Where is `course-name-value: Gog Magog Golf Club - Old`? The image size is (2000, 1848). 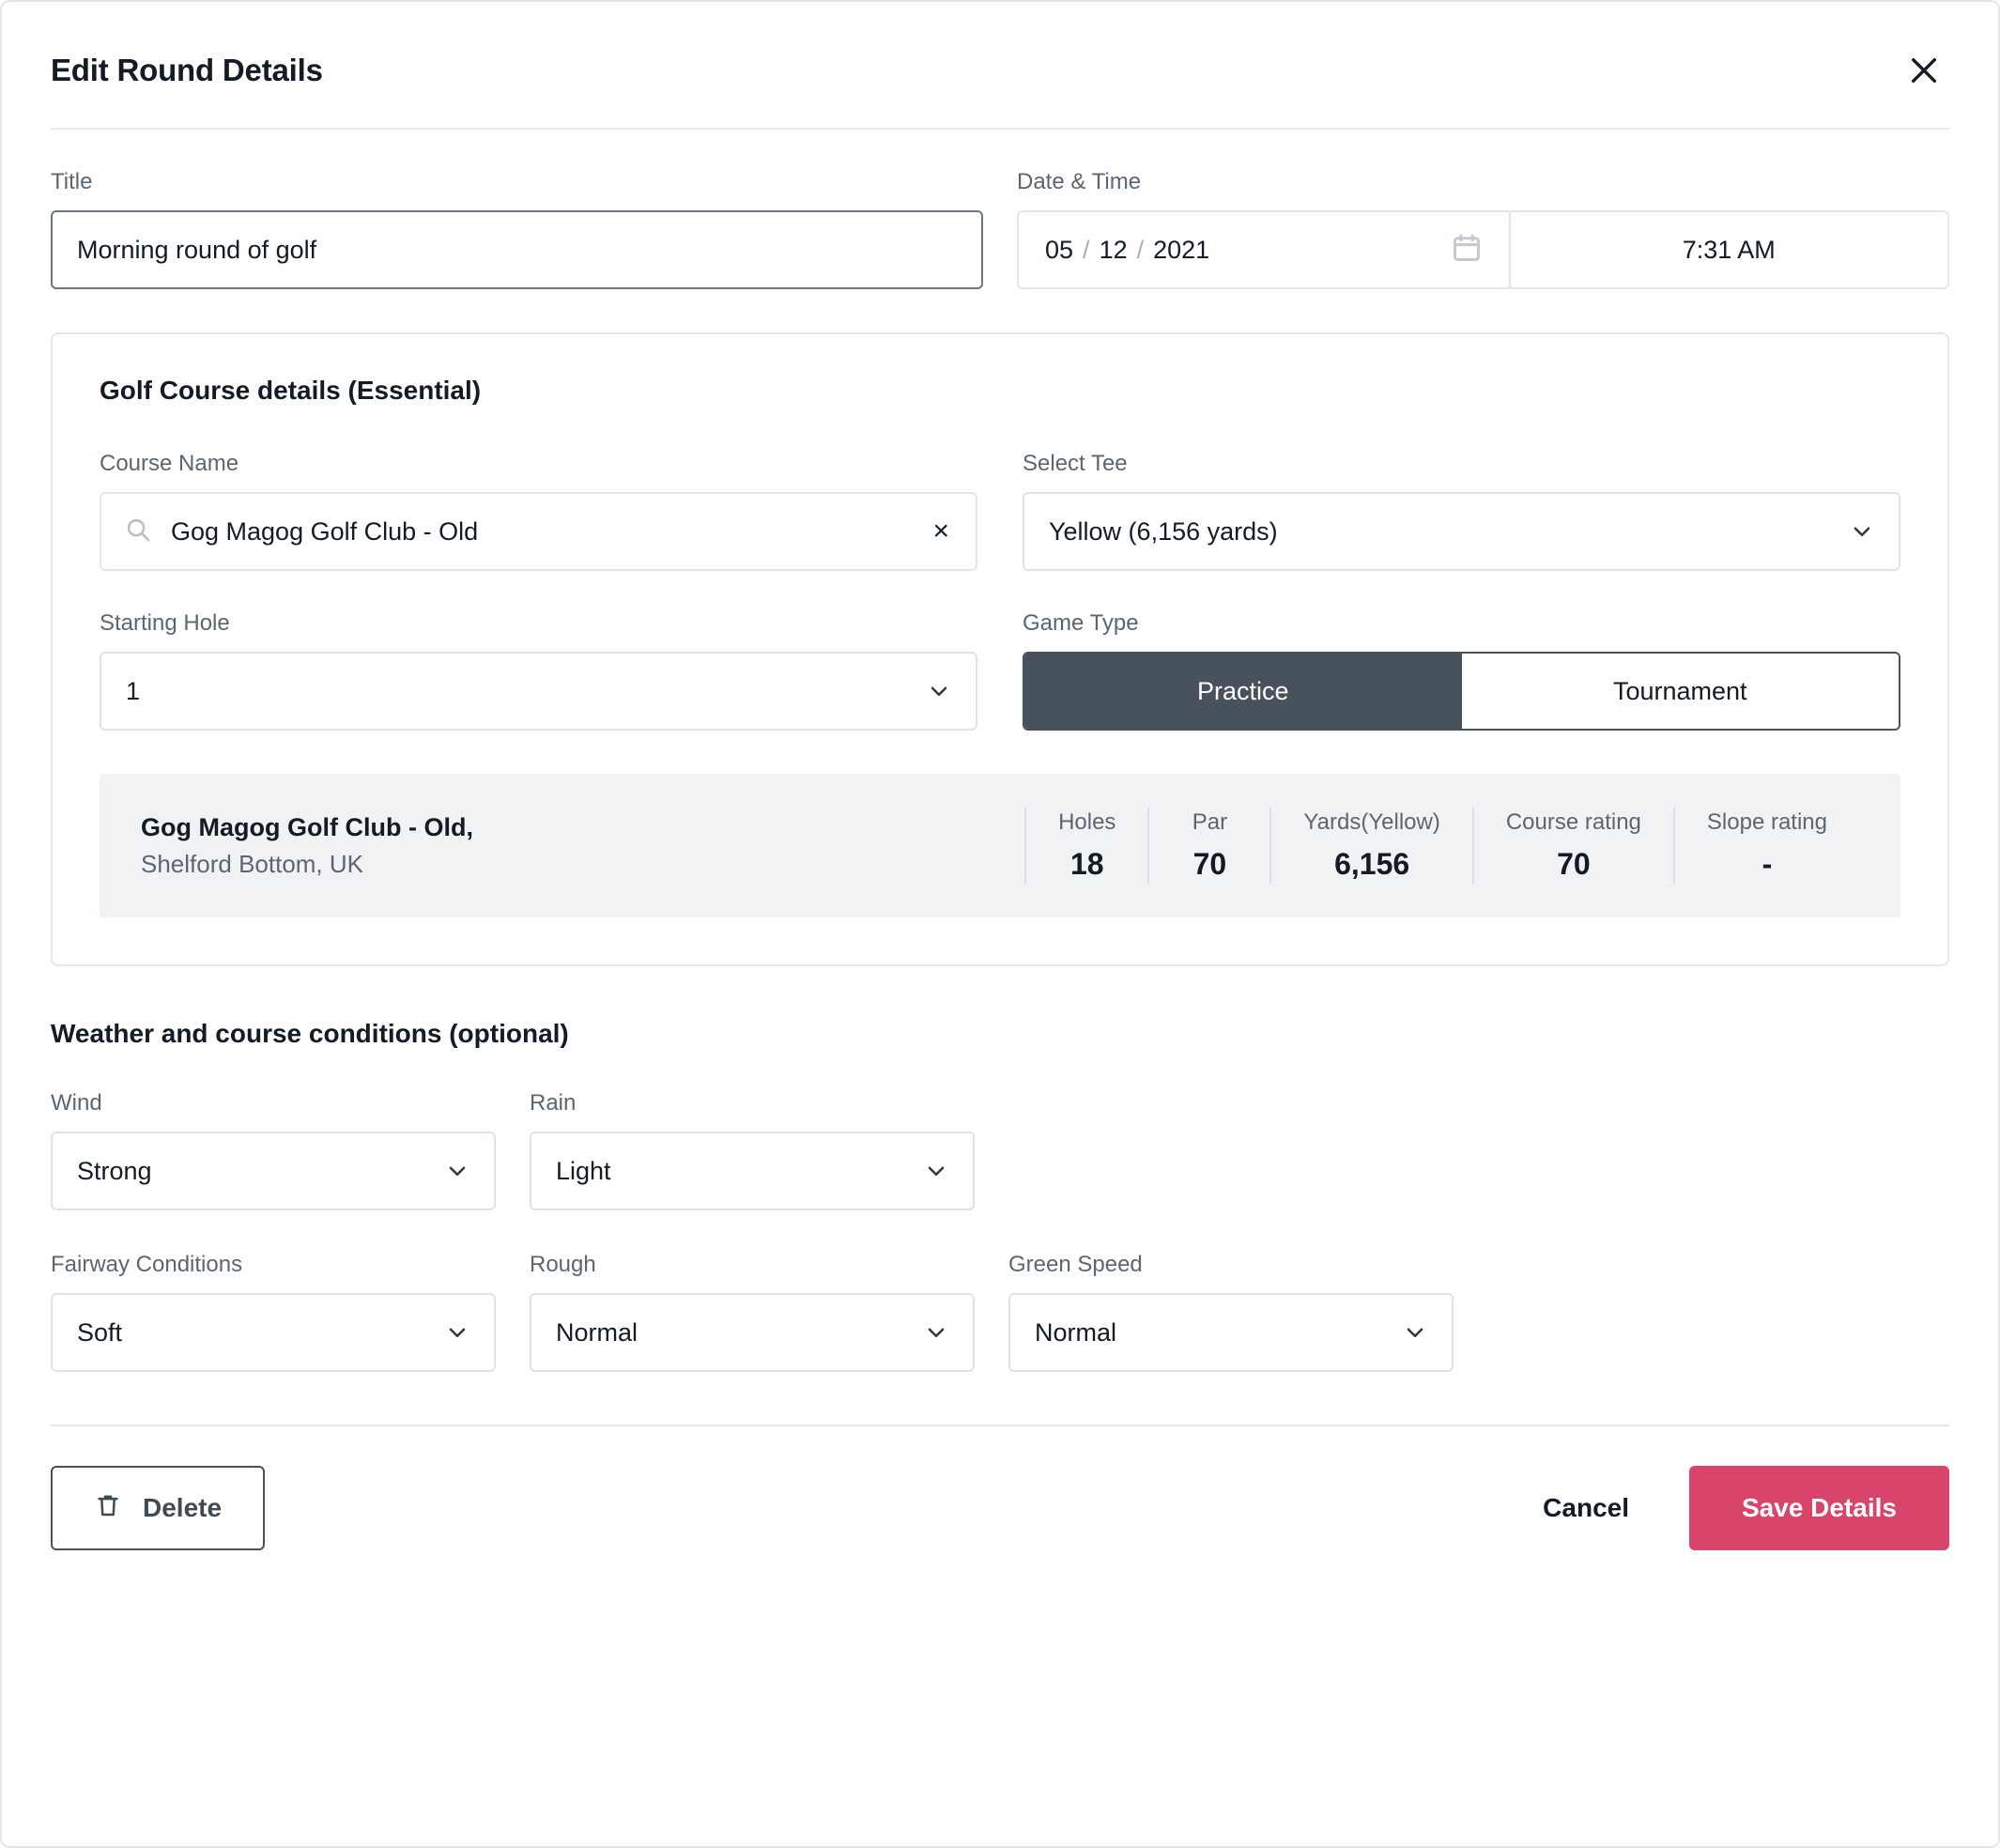
course-name-value: Gog Magog Golf Club - Old is located at coordinates (325, 531).